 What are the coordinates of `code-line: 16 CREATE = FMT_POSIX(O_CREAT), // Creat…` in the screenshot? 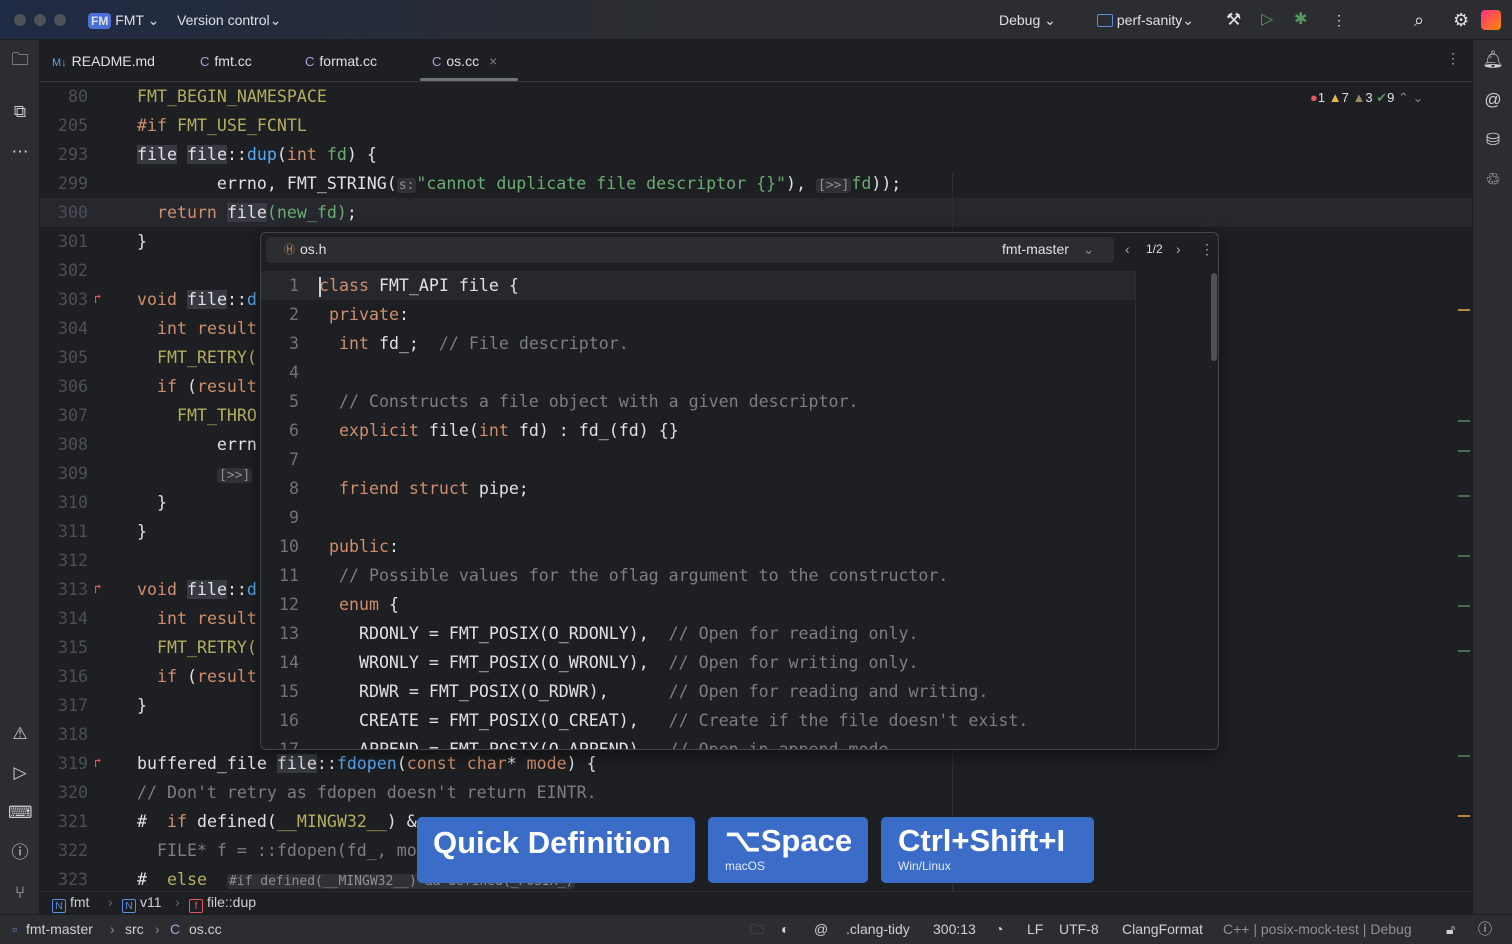 It's located at (698, 720).